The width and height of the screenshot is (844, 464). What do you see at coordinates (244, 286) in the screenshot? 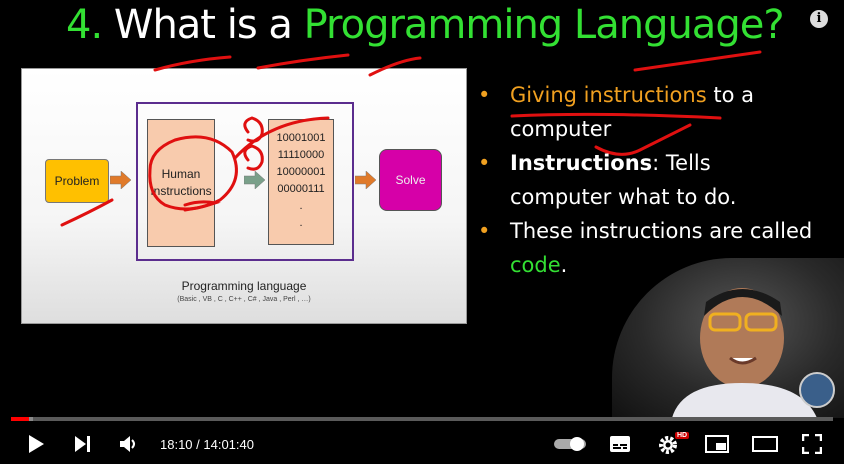
I see `slide-caption: Programming language` at bounding box center [244, 286].